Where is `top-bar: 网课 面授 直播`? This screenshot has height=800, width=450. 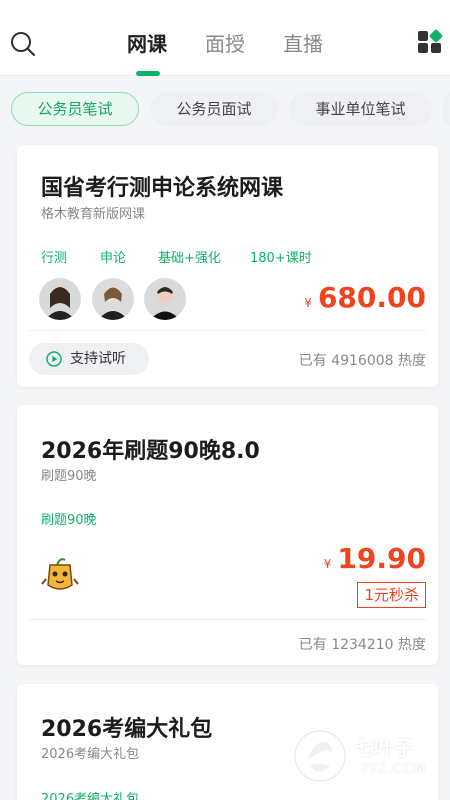
top-bar: 网课 面授 直播 is located at coordinates (225, 38).